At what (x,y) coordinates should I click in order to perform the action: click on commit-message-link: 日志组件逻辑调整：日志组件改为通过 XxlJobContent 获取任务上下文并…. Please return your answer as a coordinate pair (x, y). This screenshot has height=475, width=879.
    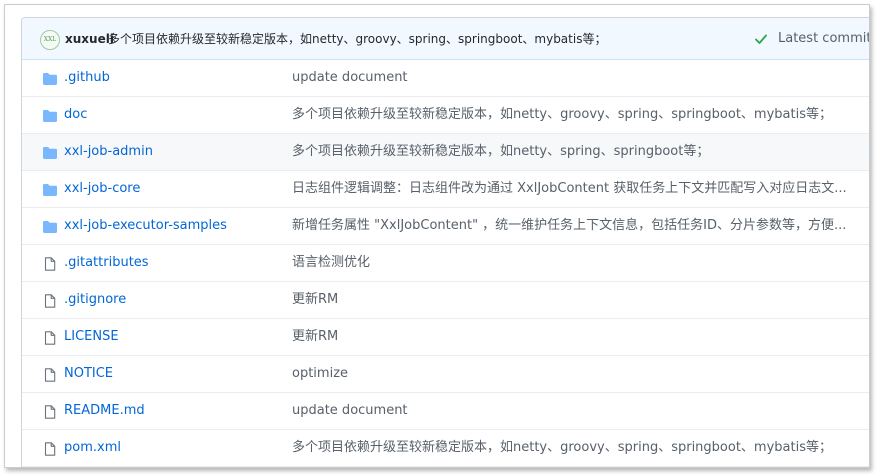
    Looking at the image, I should click on (580, 189).